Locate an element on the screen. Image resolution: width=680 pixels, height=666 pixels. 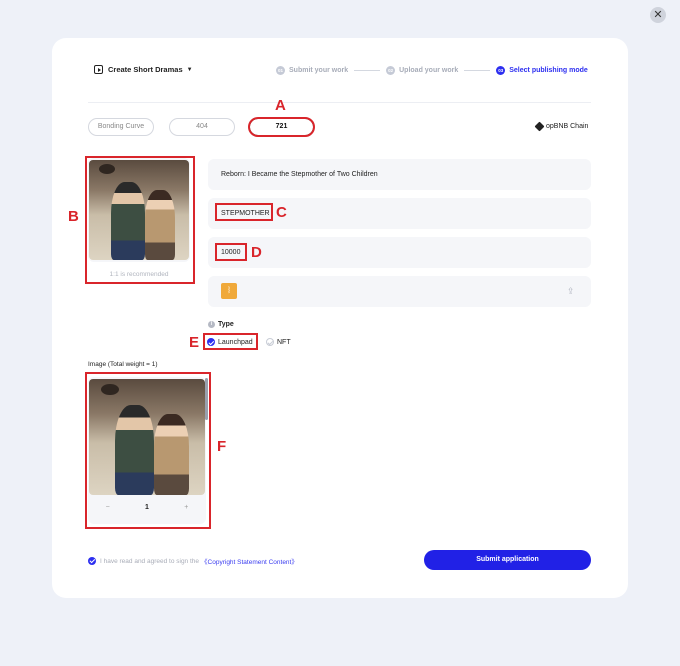
step-label: Submit your work is located at coordinates (319, 70).